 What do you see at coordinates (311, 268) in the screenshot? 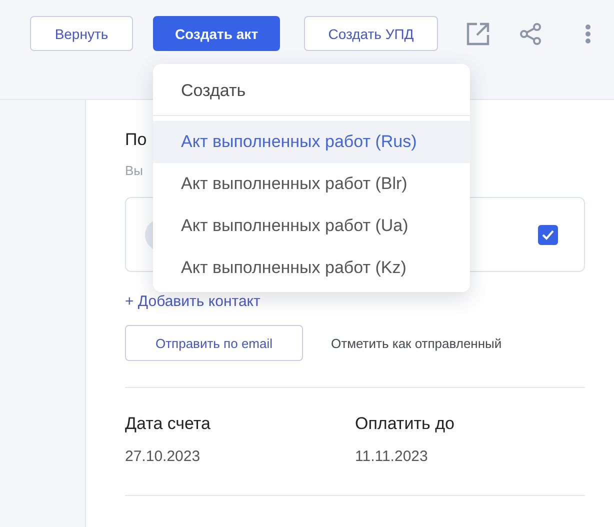
I see `menu-item: Акт выполненных работ (Kz)` at bounding box center [311, 268].